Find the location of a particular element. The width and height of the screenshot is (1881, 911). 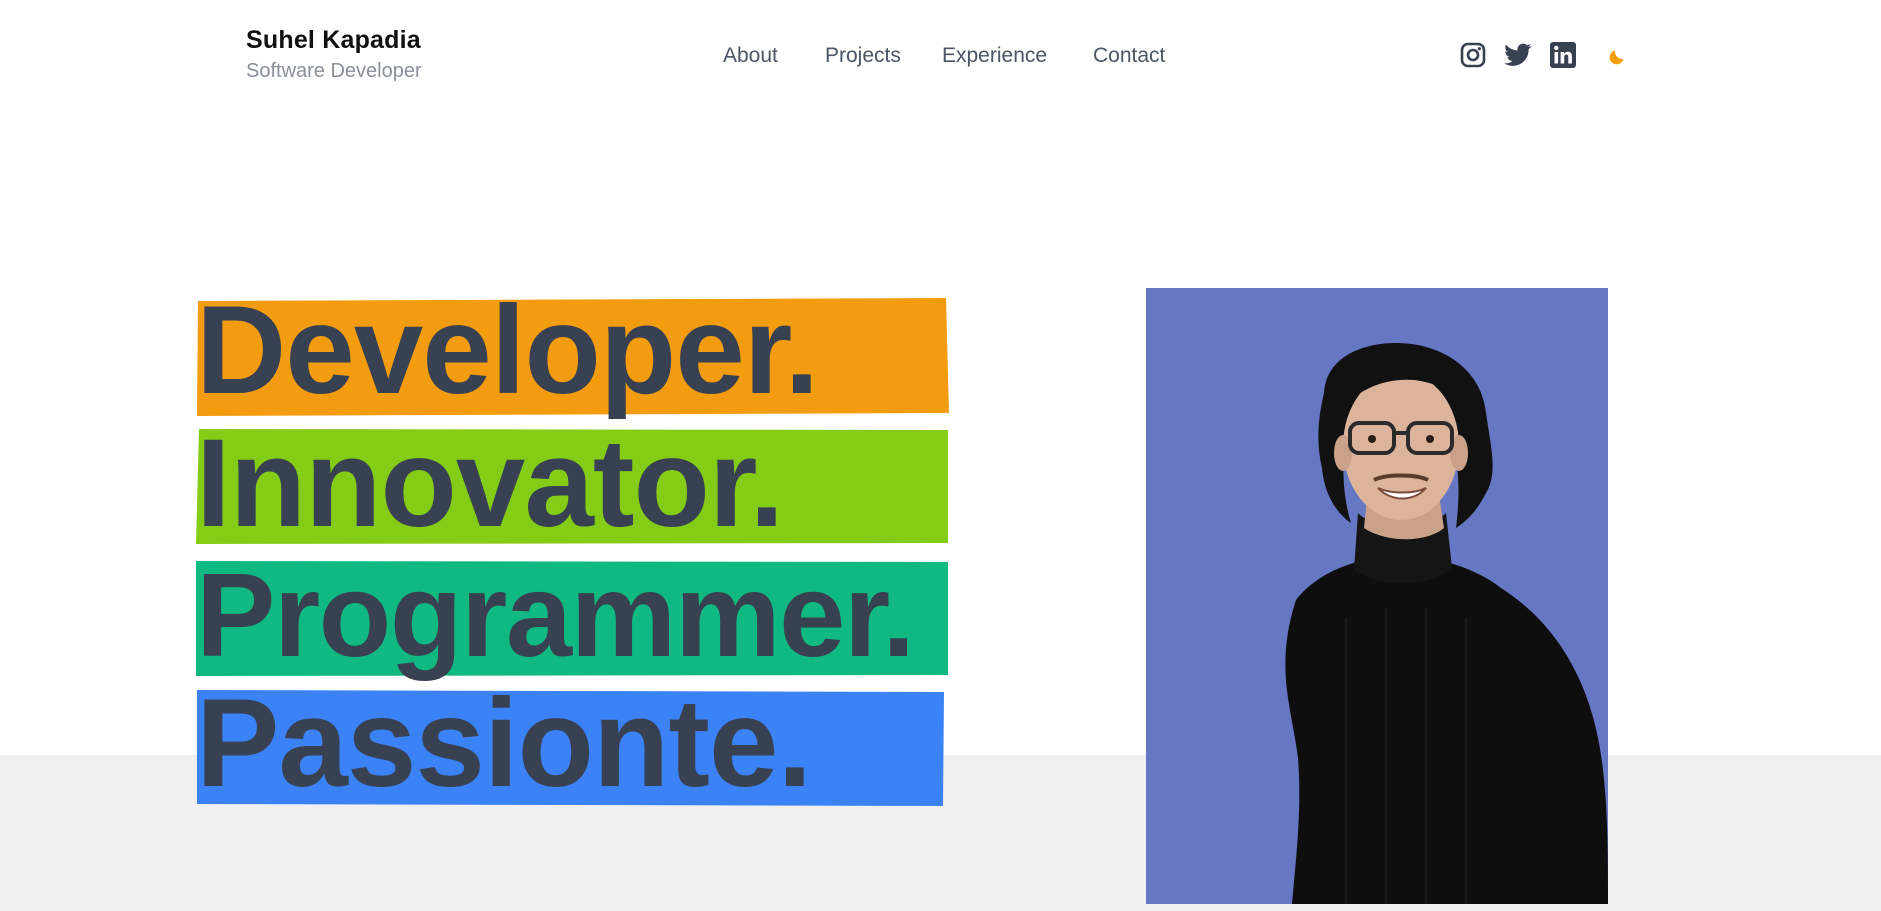

hero-word-developer-text: Developer. is located at coordinates (507, 350).